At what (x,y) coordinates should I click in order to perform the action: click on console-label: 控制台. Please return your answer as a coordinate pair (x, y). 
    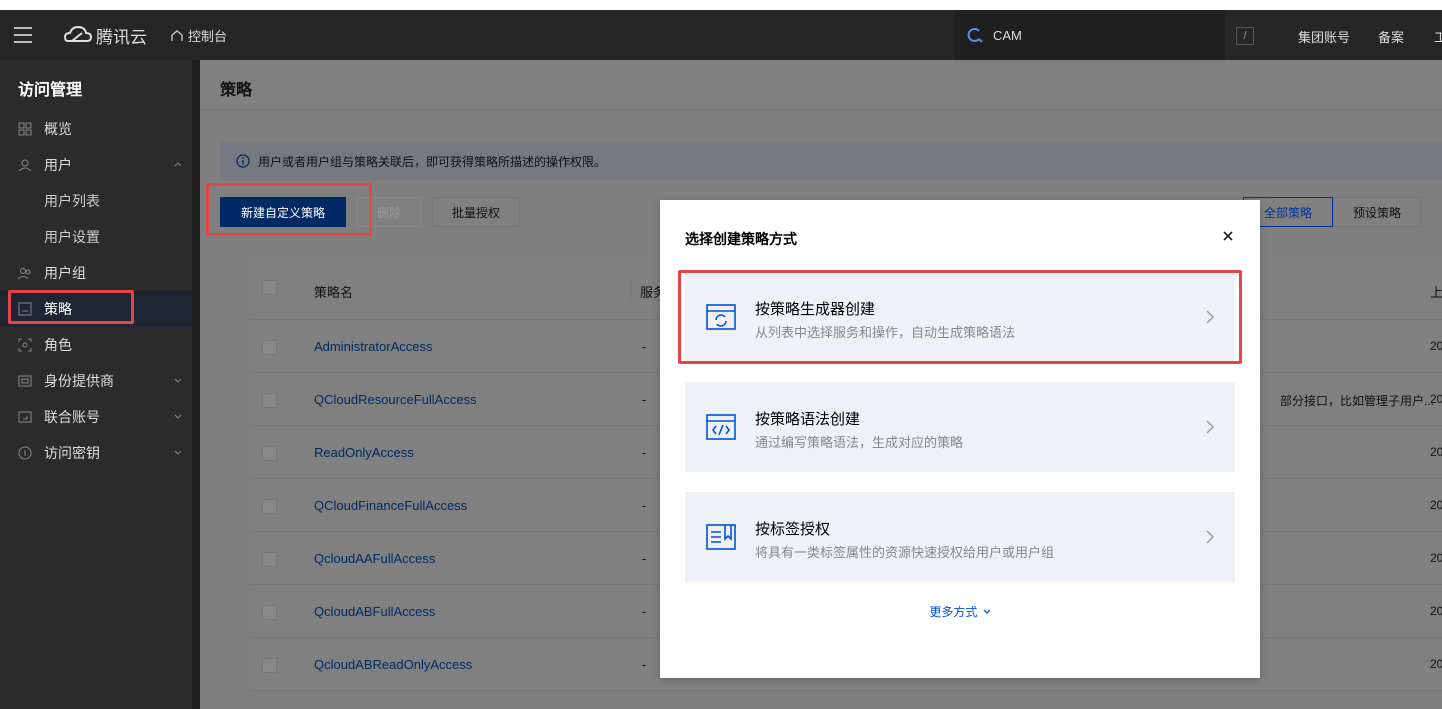
    Looking at the image, I should click on (208, 36).